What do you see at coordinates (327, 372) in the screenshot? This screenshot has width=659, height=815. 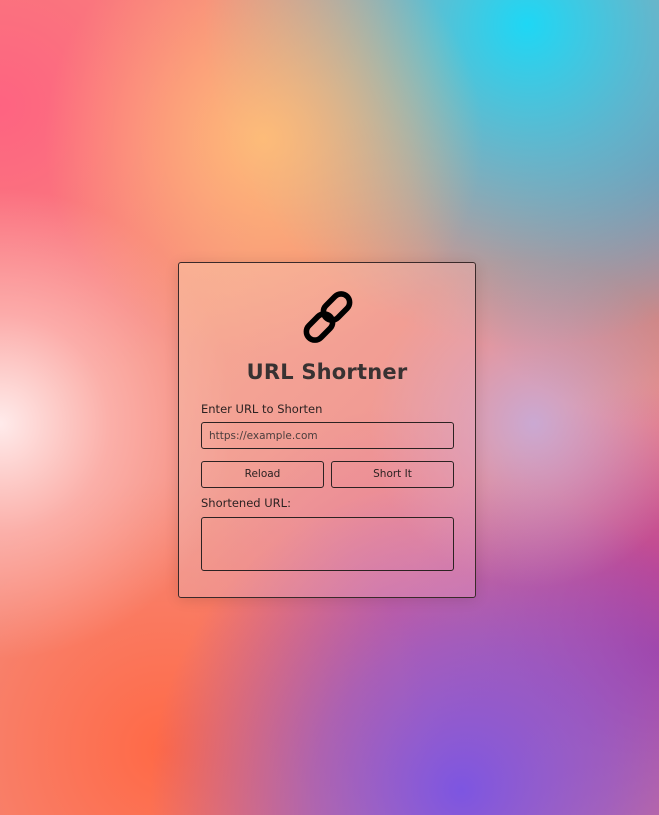 I see `app-title: URL Shortner` at bounding box center [327, 372].